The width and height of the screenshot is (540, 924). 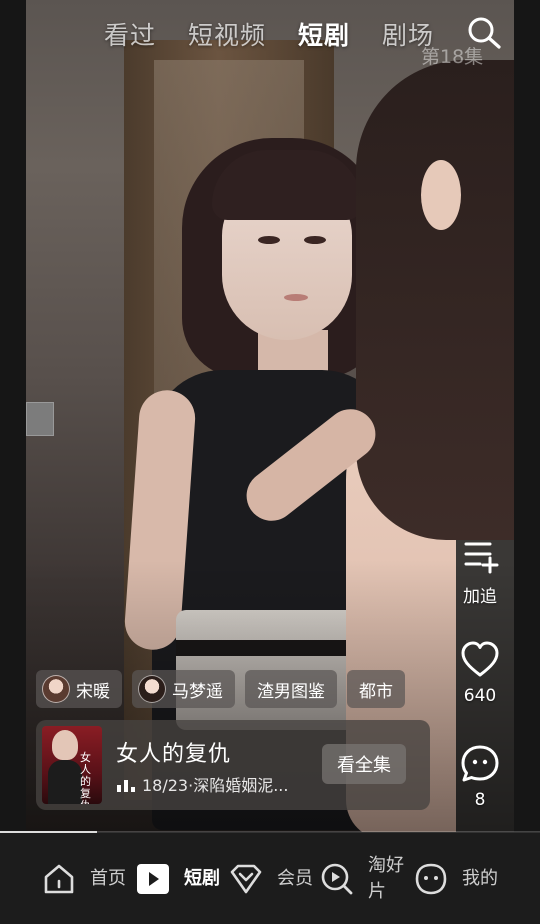 I want to click on comment-bubble-icon, so click(x=480, y=763).